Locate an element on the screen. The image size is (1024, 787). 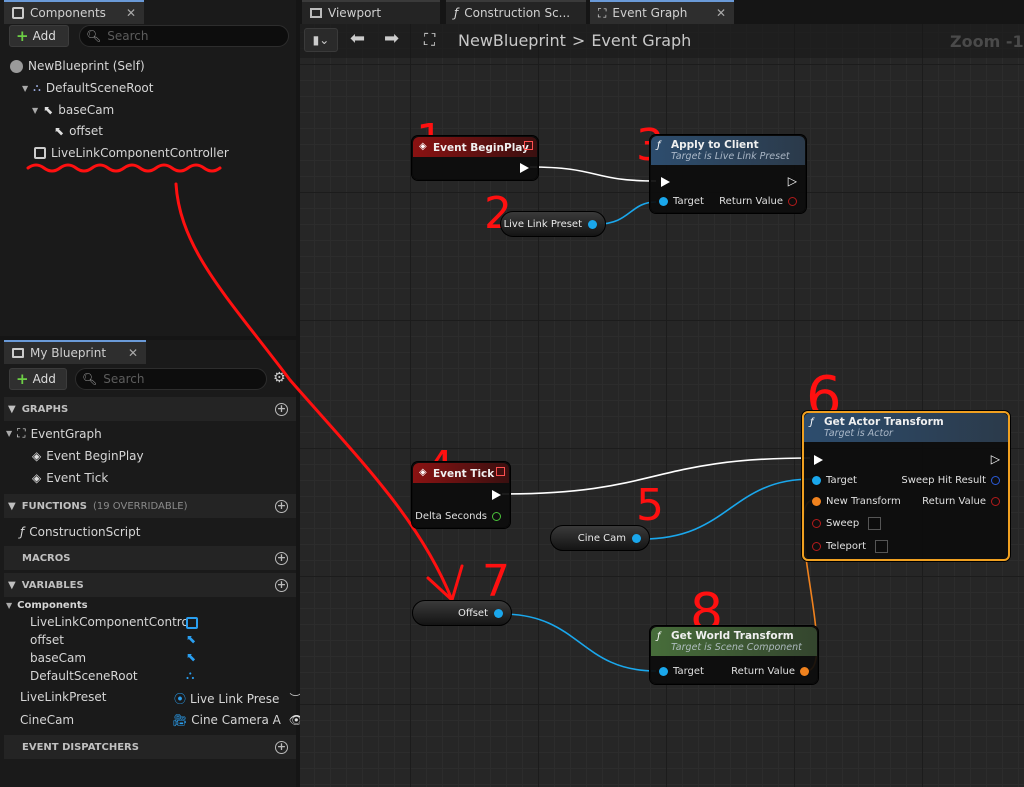
tree-item-basecam: ▼ ⬉ baseCam is located at coordinates (73, 110).